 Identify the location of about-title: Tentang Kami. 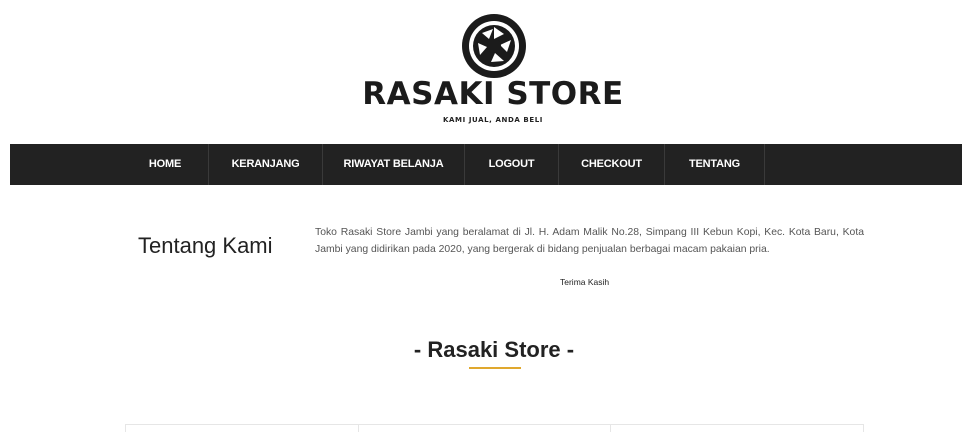
(205, 245).